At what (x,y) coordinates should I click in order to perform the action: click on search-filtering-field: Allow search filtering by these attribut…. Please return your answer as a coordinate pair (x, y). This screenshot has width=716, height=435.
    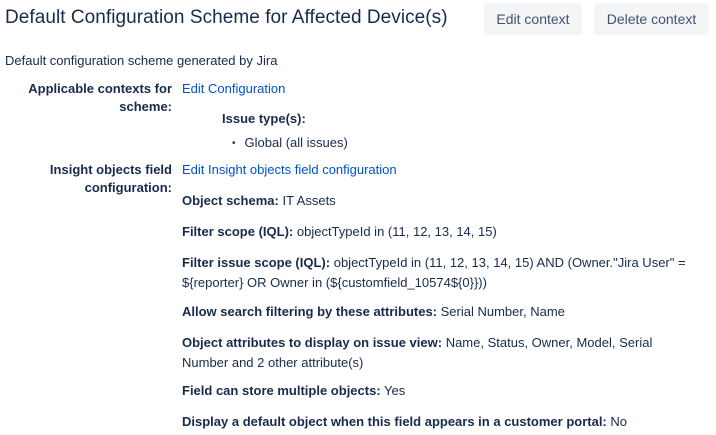
    Looking at the image, I should click on (442, 312).